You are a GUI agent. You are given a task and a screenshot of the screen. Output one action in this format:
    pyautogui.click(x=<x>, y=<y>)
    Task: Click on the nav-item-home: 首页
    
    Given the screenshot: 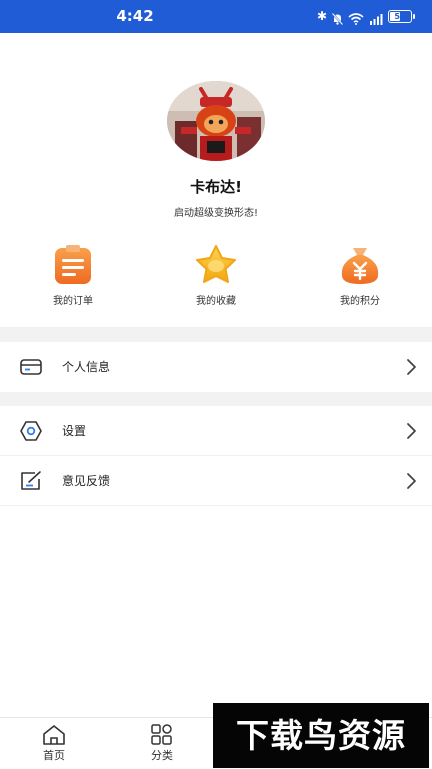 What is the action you would take?
    pyautogui.click(x=54, y=743)
    